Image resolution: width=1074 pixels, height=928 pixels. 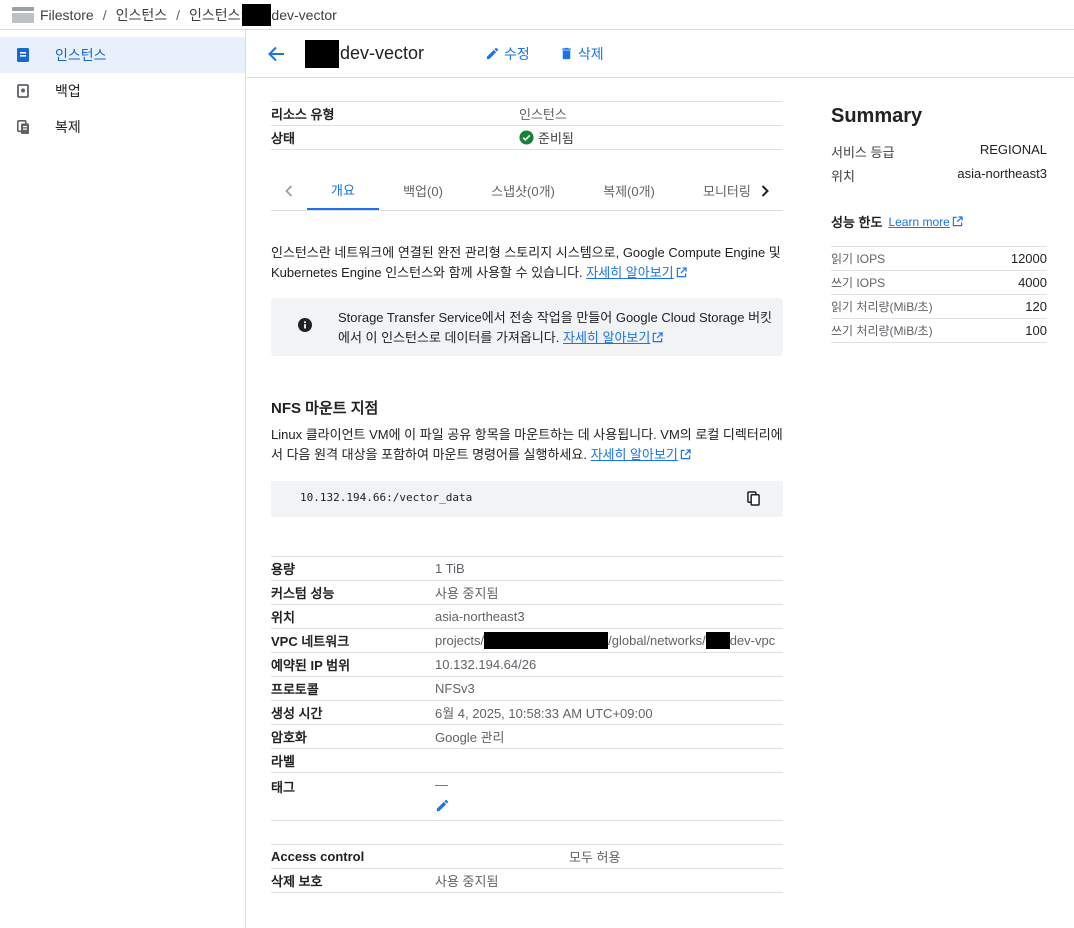 I want to click on performance-limits-title: 성능 한도, so click(x=857, y=222).